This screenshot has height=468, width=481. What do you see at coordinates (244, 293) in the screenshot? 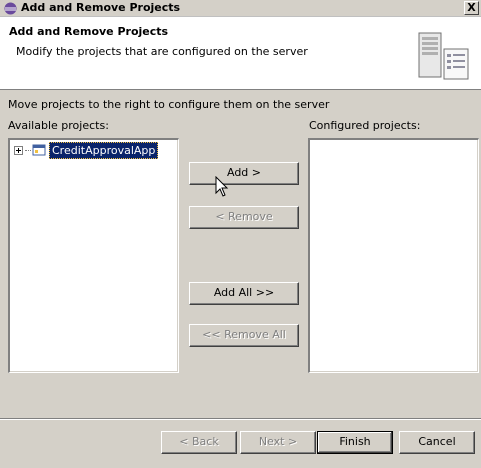
I see `add-all-button: Add All >>` at bounding box center [244, 293].